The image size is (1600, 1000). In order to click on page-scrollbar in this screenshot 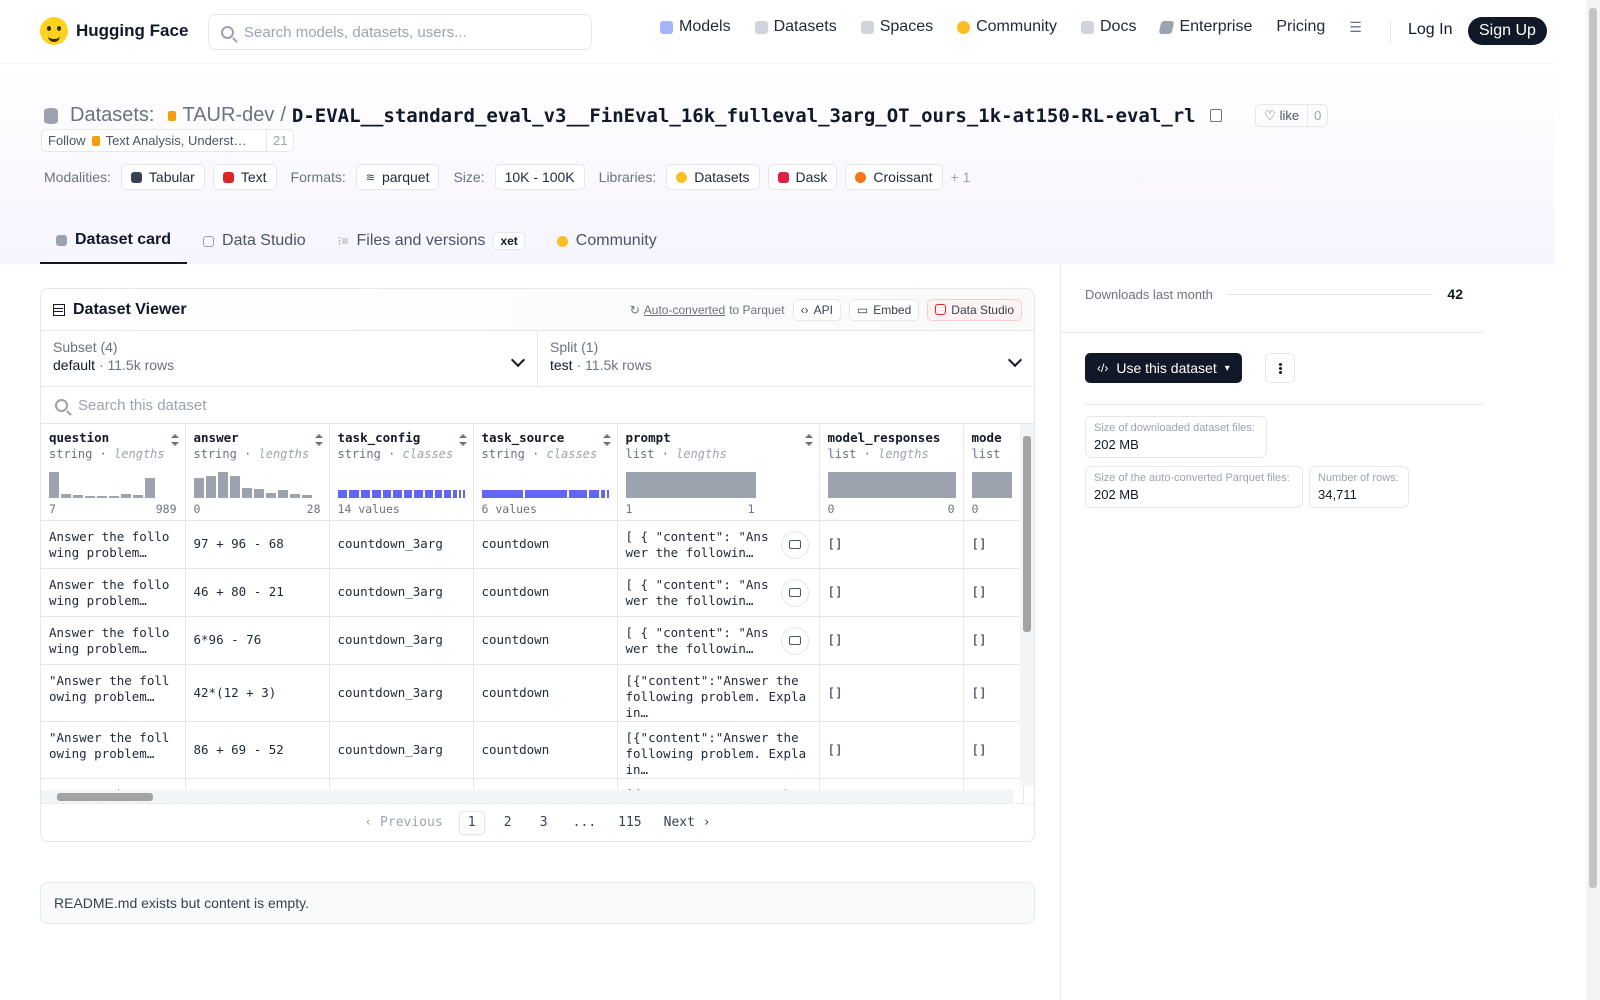, I will do `click(1593, 500)`.